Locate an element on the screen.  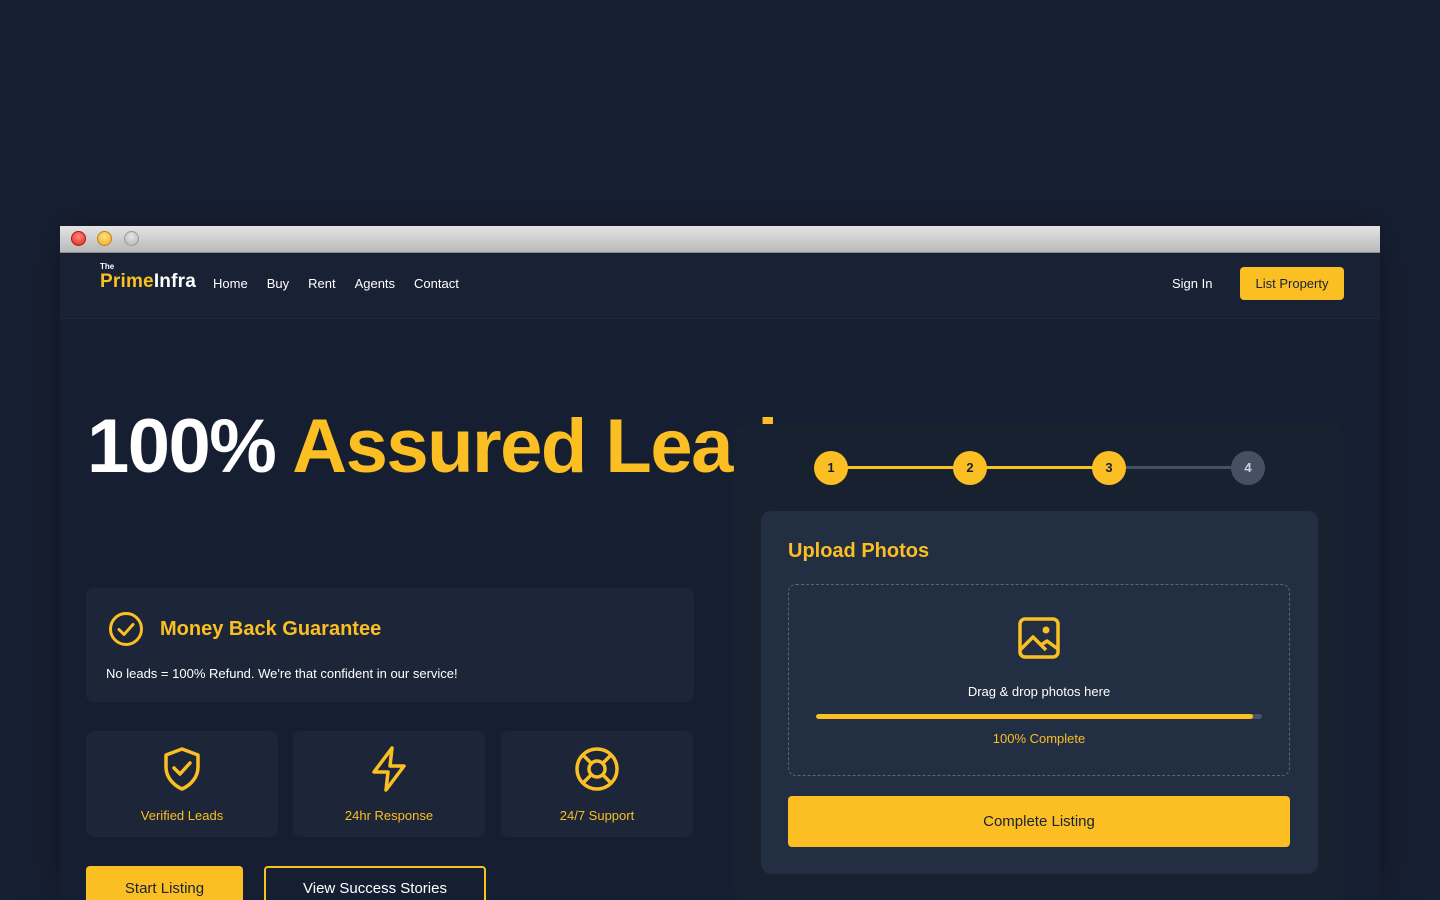
upload-progress-bar is located at coordinates (1039, 716).